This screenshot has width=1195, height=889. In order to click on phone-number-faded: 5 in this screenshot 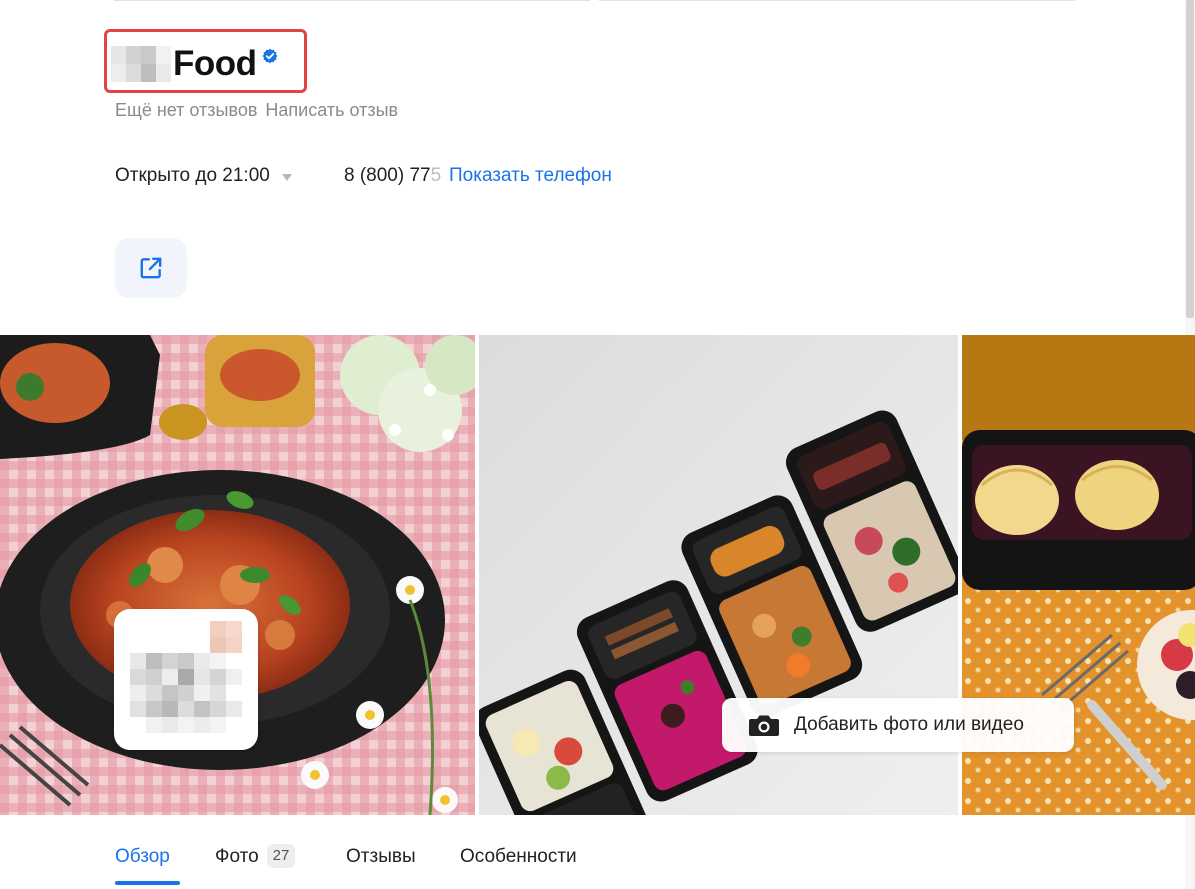, I will do `click(436, 175)`.